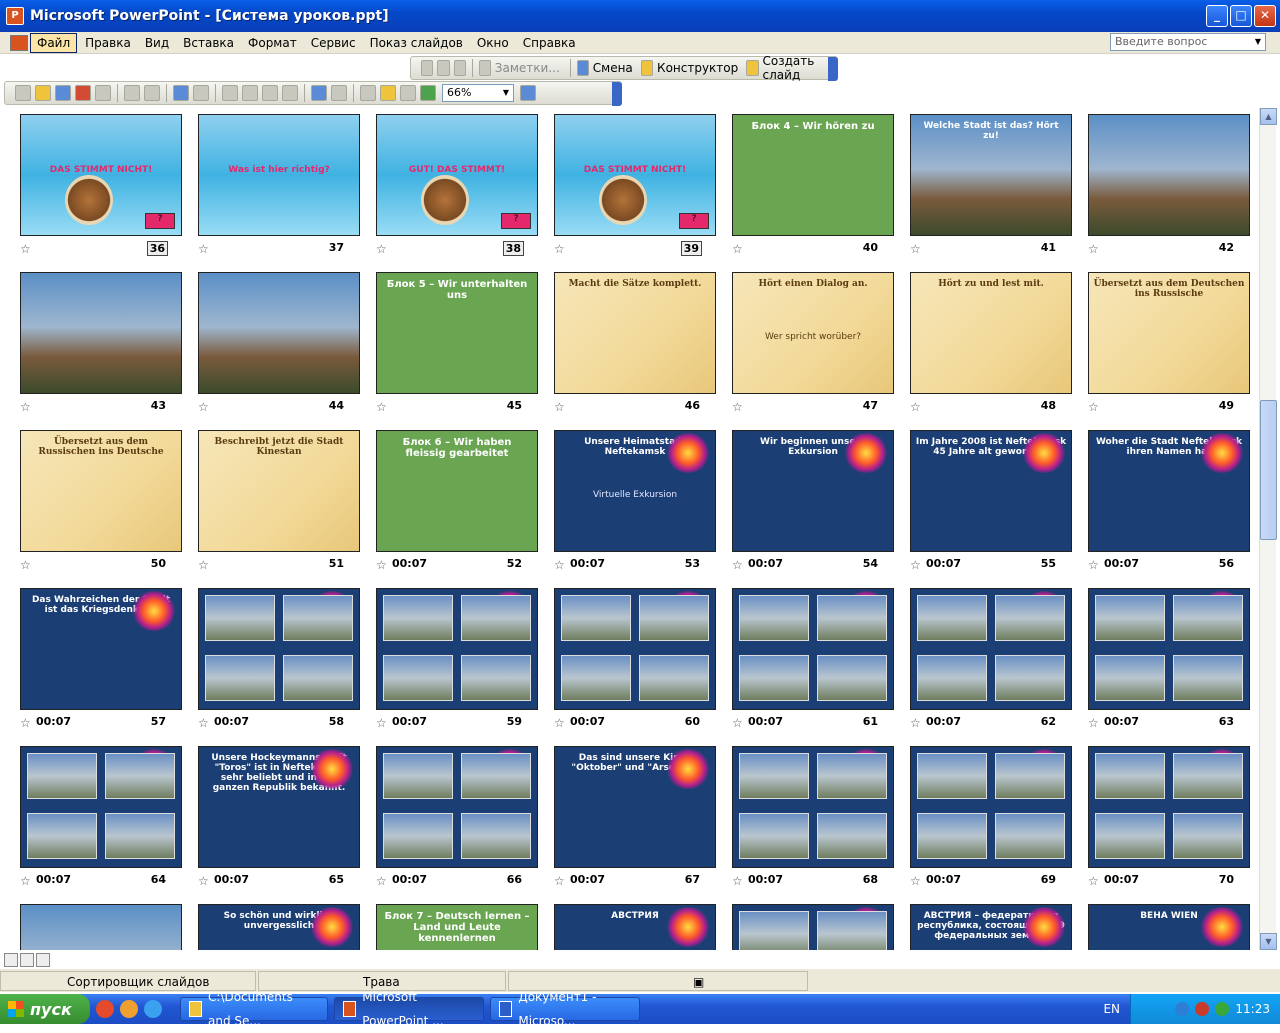  What do you see at coordinates (443, 68) in the screenshot?
I see `summary-slide-icon` at bounding box center [443, 68].